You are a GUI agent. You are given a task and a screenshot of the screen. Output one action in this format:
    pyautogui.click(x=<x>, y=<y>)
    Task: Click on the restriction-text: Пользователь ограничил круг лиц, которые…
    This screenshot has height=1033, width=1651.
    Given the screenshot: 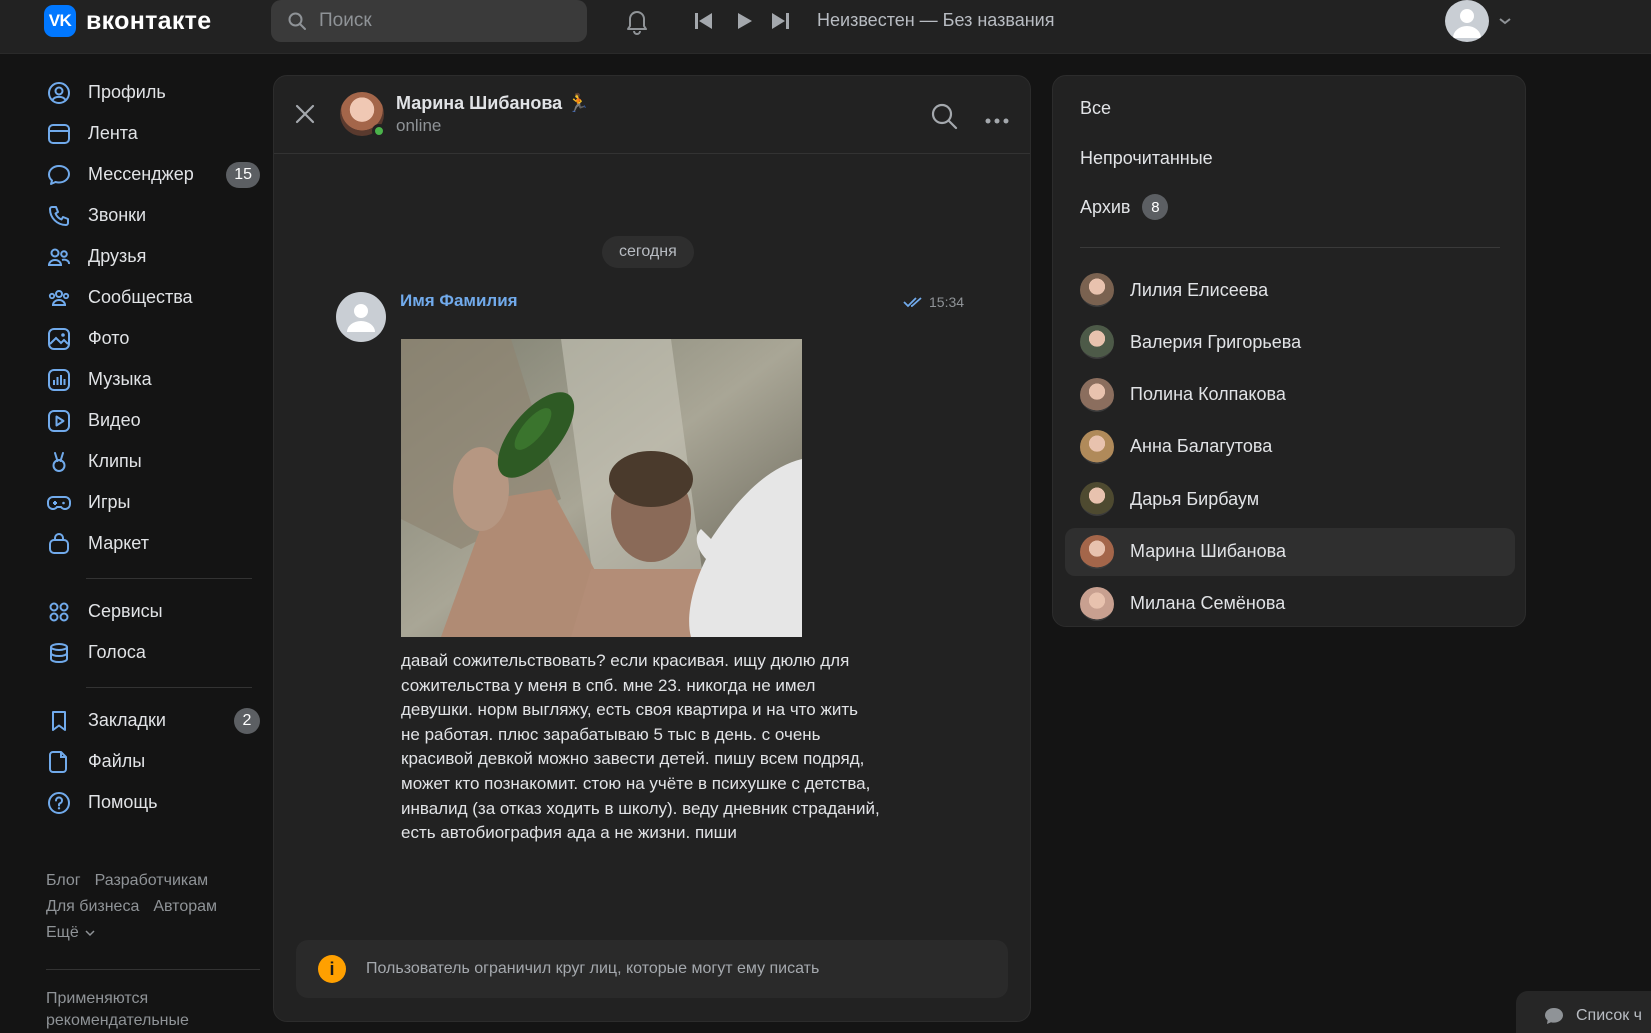 What is the action you would take?
    pyautogui.click(x=593, y=968)
    